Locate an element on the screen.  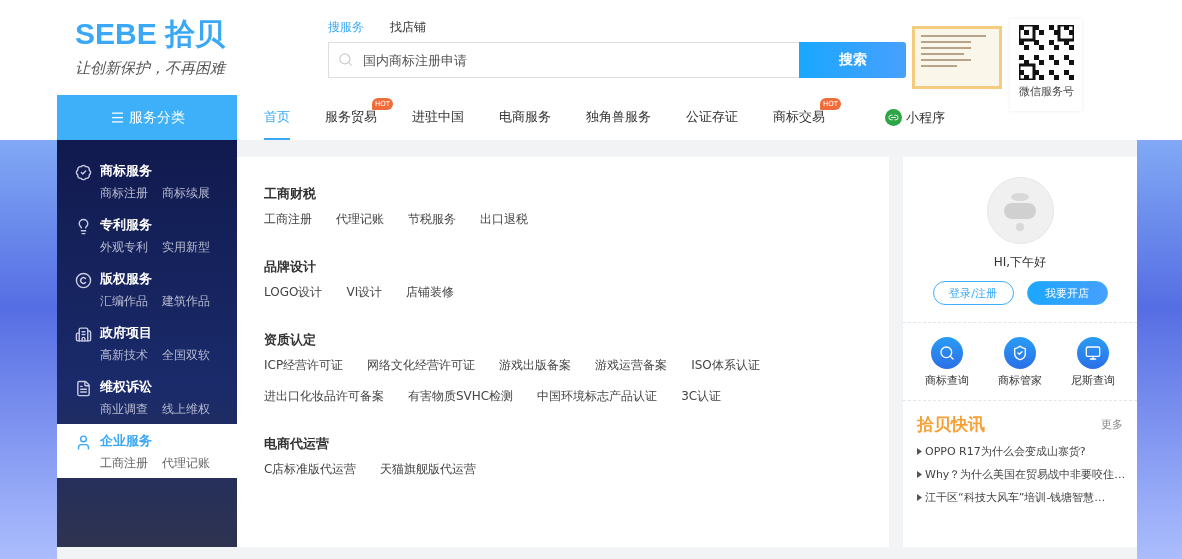
category-link: 代理记账 is located at coordinates (186, 463).